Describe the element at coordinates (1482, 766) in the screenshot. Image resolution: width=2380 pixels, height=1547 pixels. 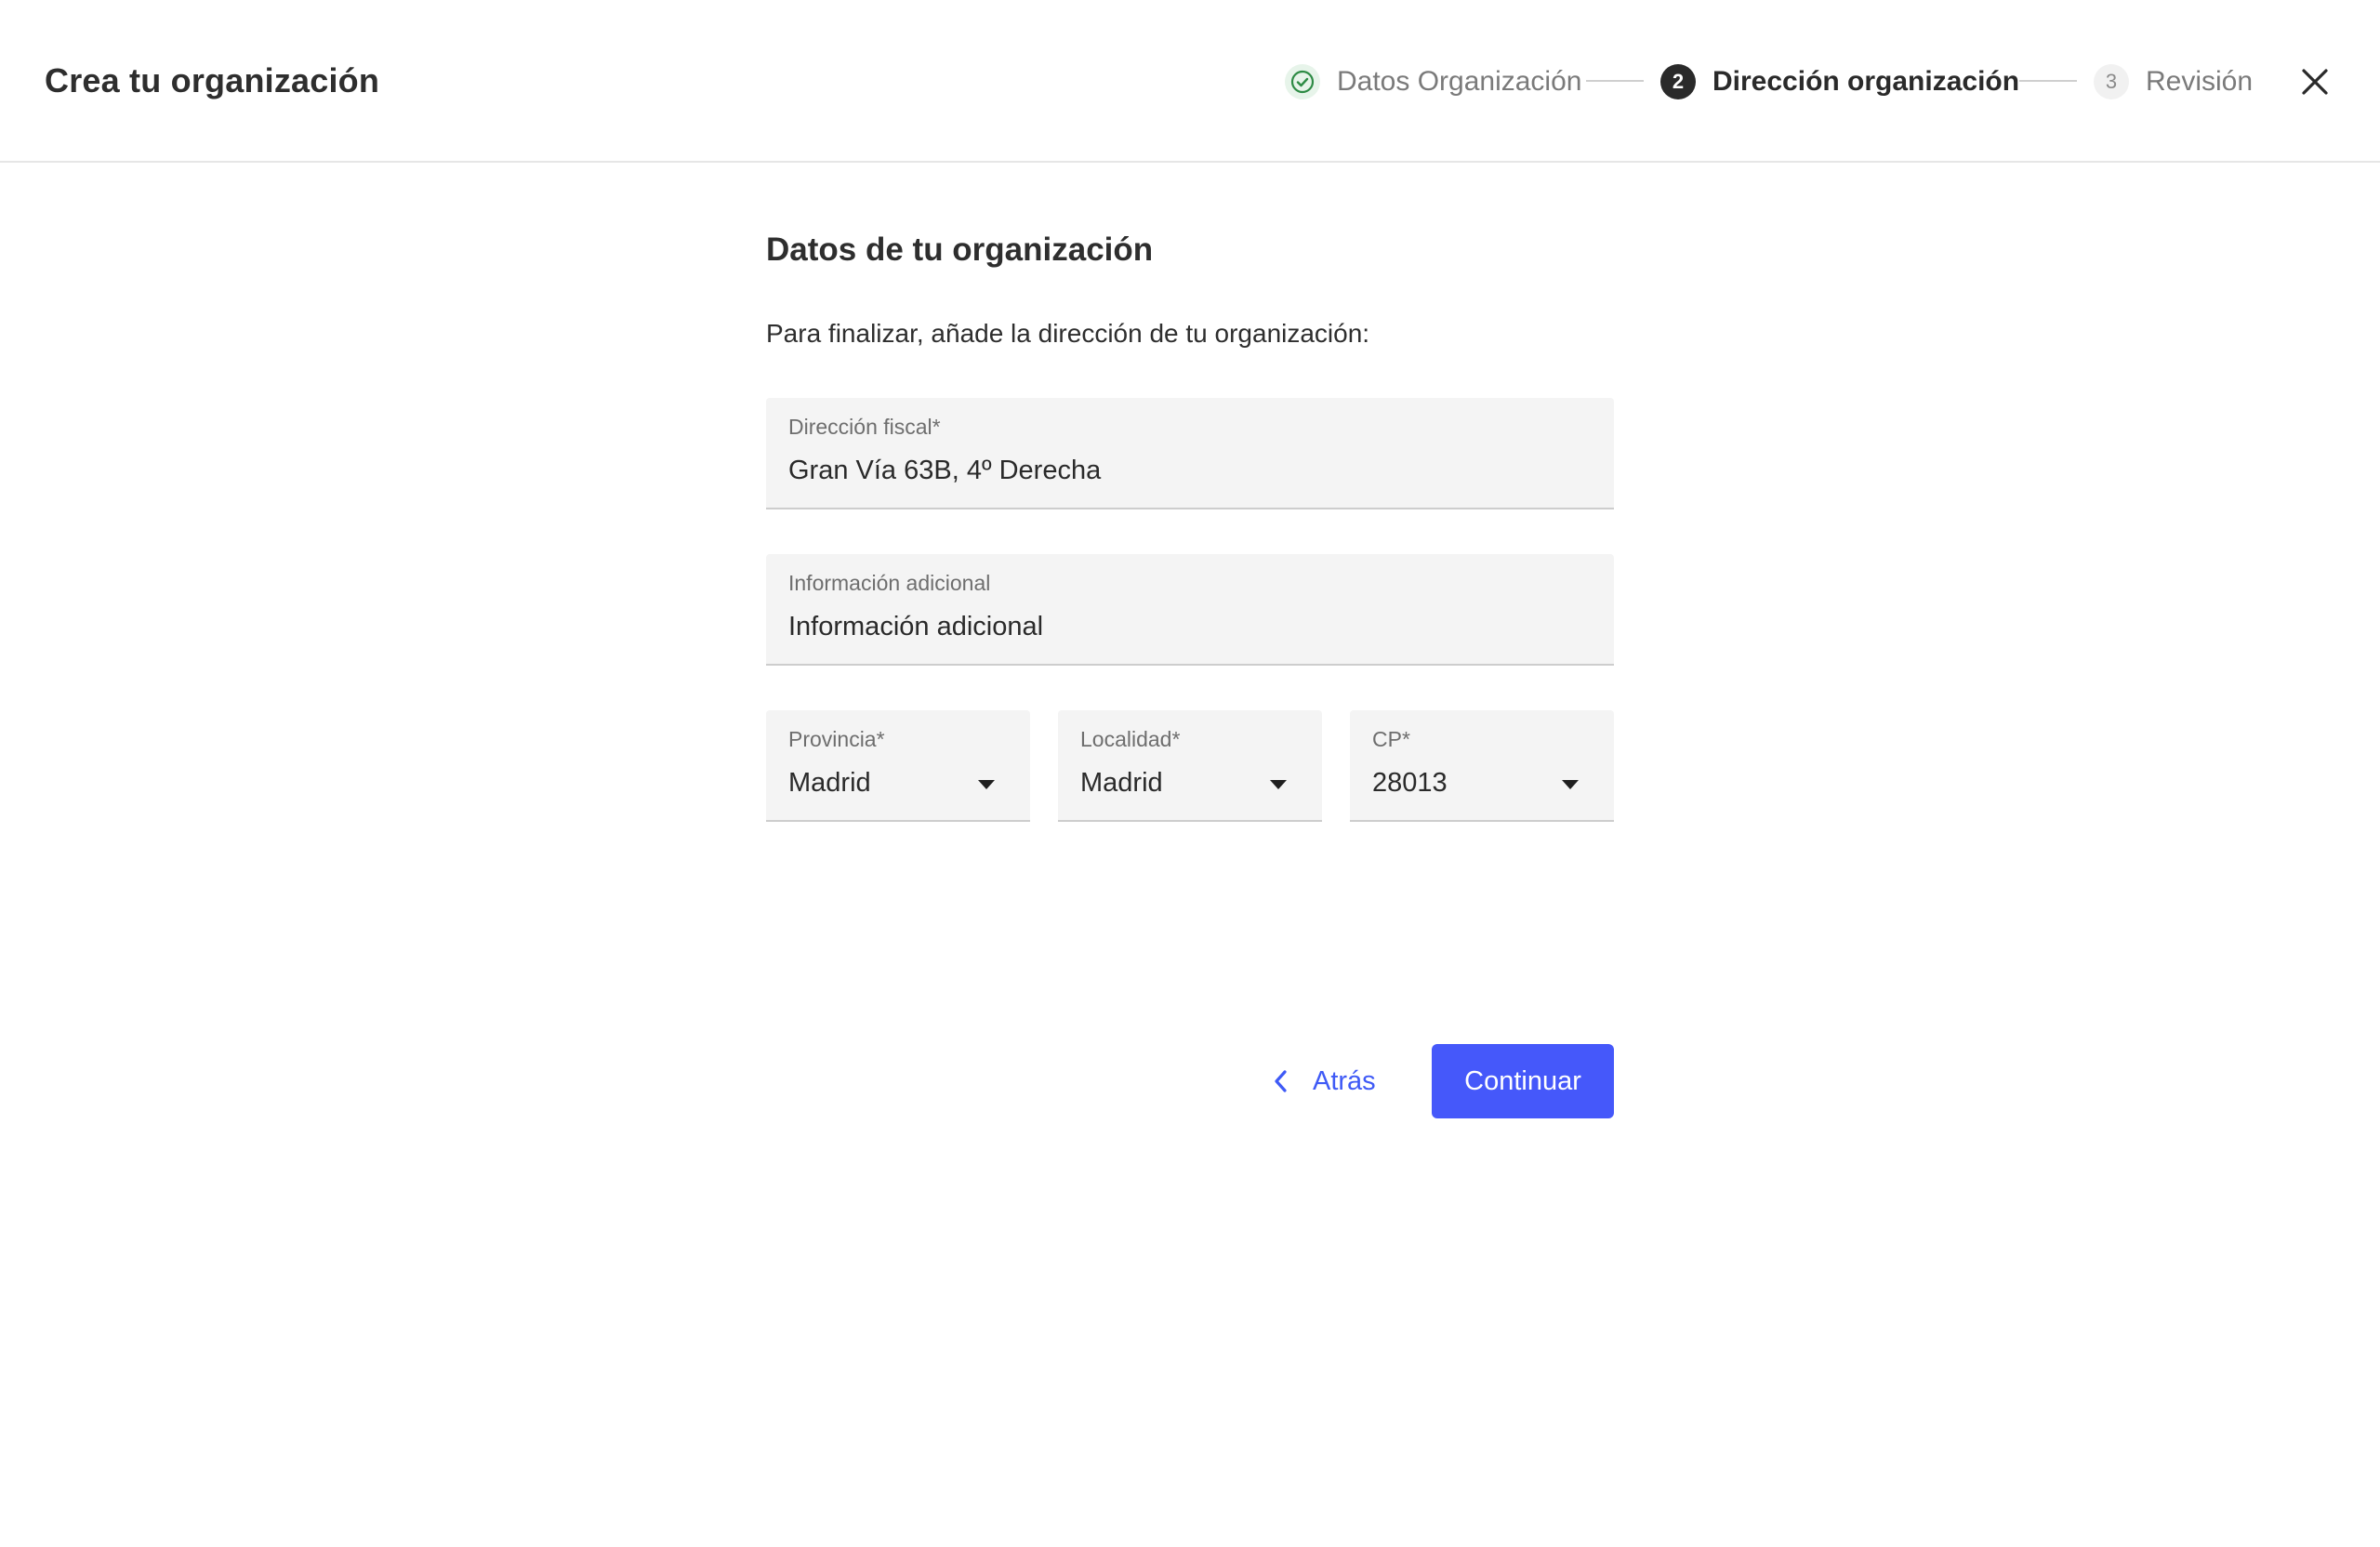
I see `postal-code-select: CP* 28013` at that location.